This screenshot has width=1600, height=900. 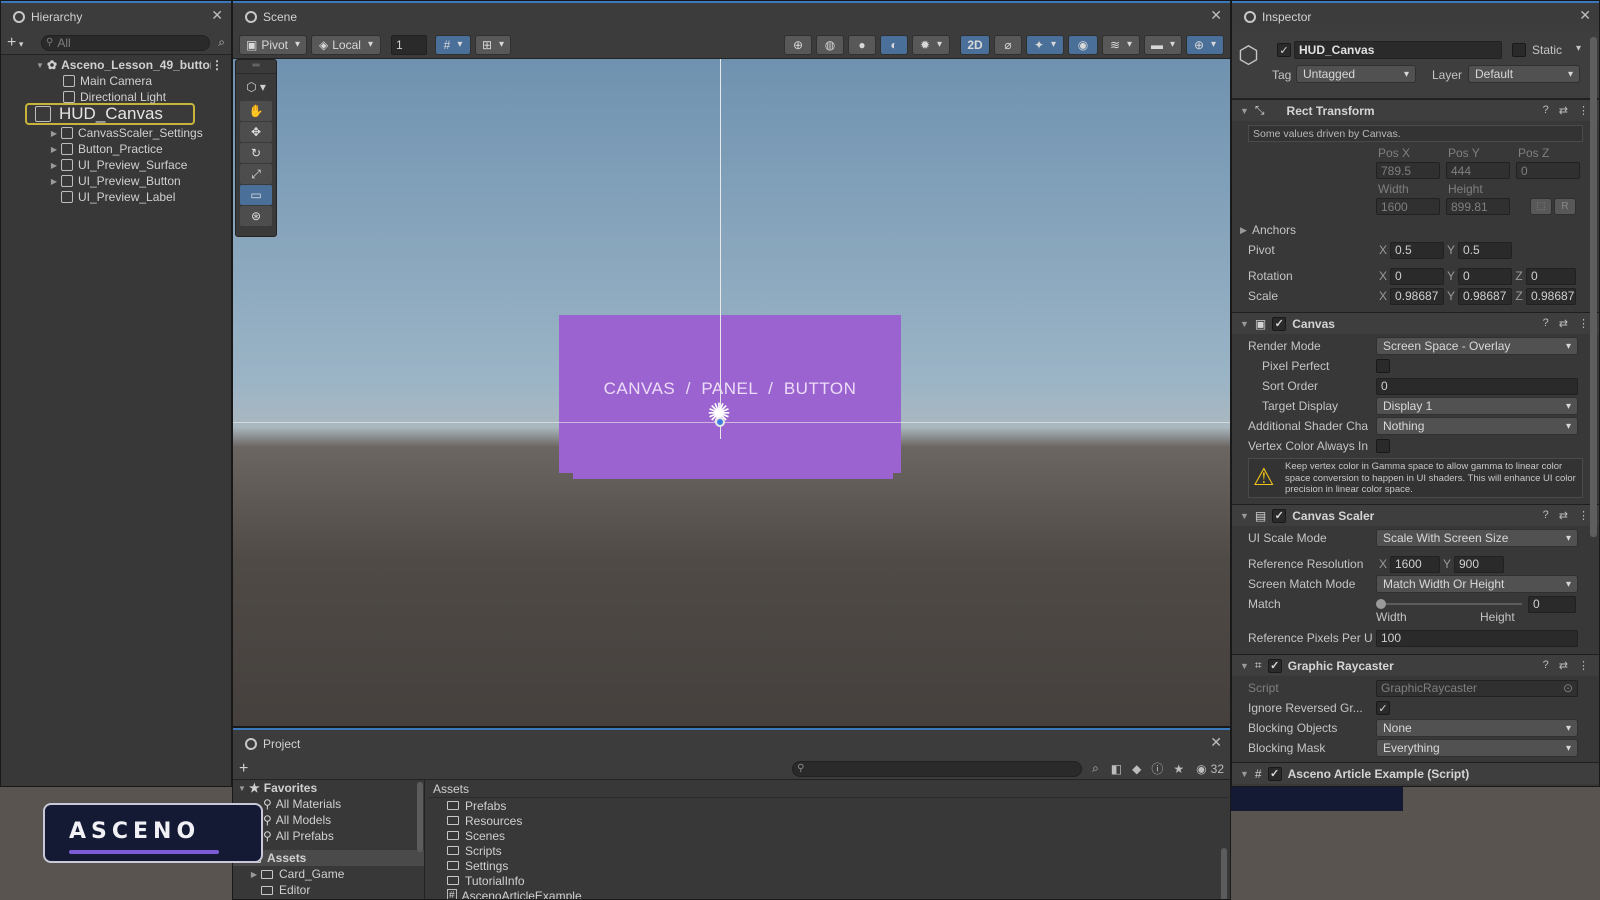 I want to click on increment-snap-button: ⊞, so click(x=493, y=44).